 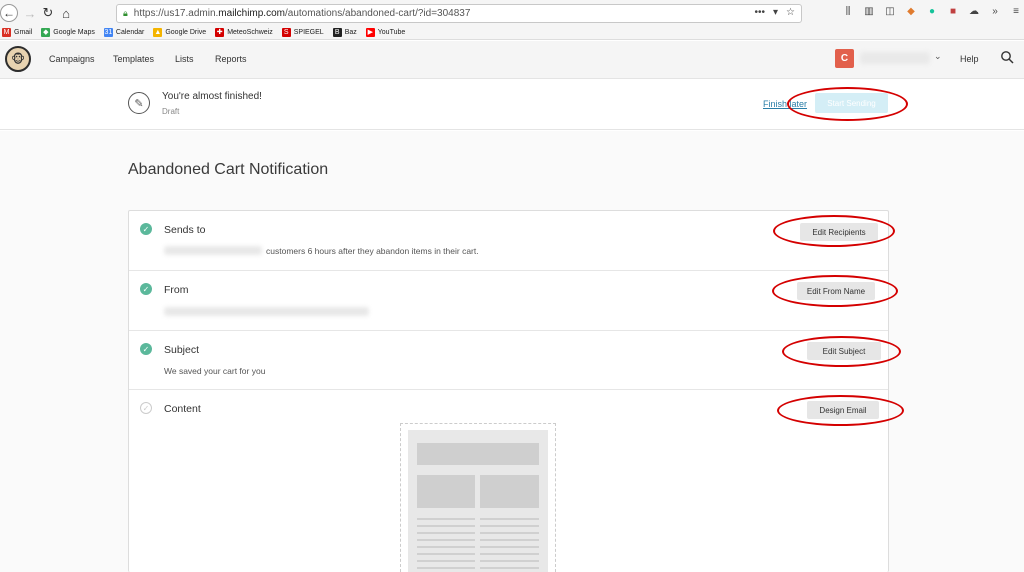 What do you see at coordinates (1016, 11) in the screenshot?
I see `menu-icon: ≡` at bounding box center [1016, 11].